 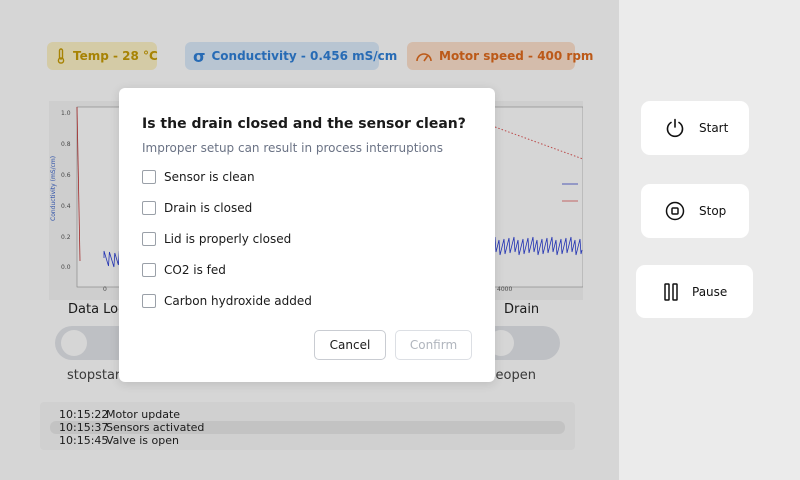 I want to click on check-label: Carbon hydroxide added, so click(x=238, y=301).